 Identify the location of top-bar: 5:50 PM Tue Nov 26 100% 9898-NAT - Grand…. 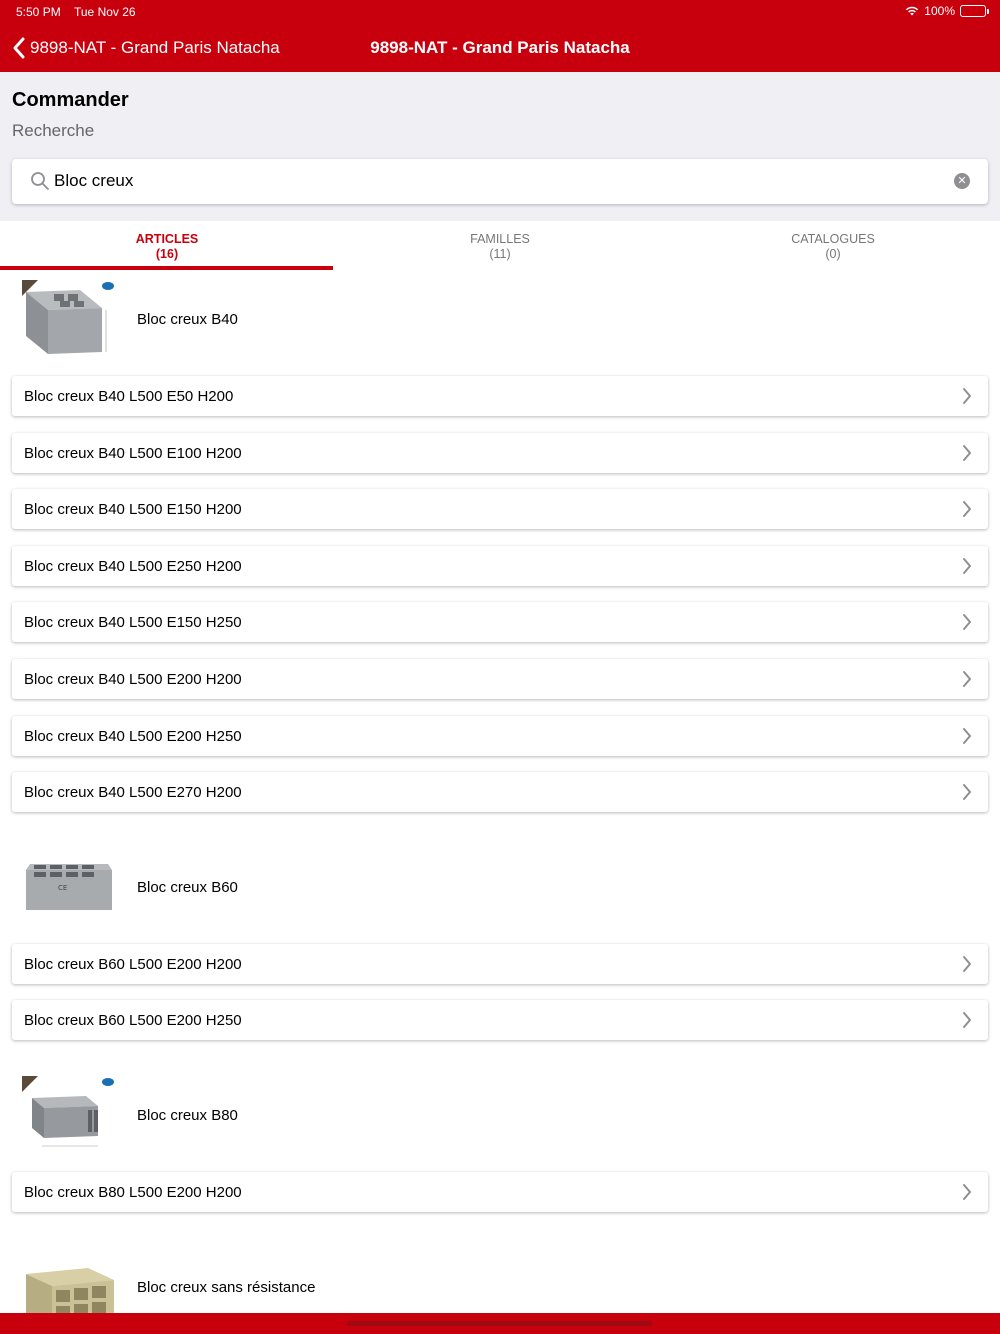
(500, 36).